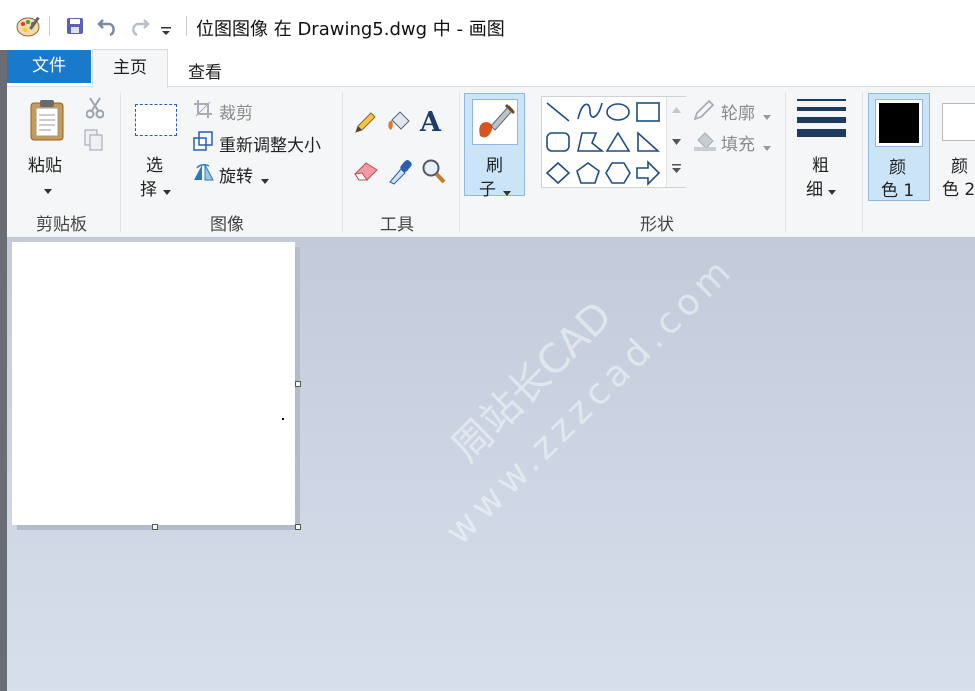 Image resolution: width=975 pixels, height=691 pixels. Describe the element at coordinates (494, 146) in the screenshot. I see `brushes-button: 刷 子` at that location.